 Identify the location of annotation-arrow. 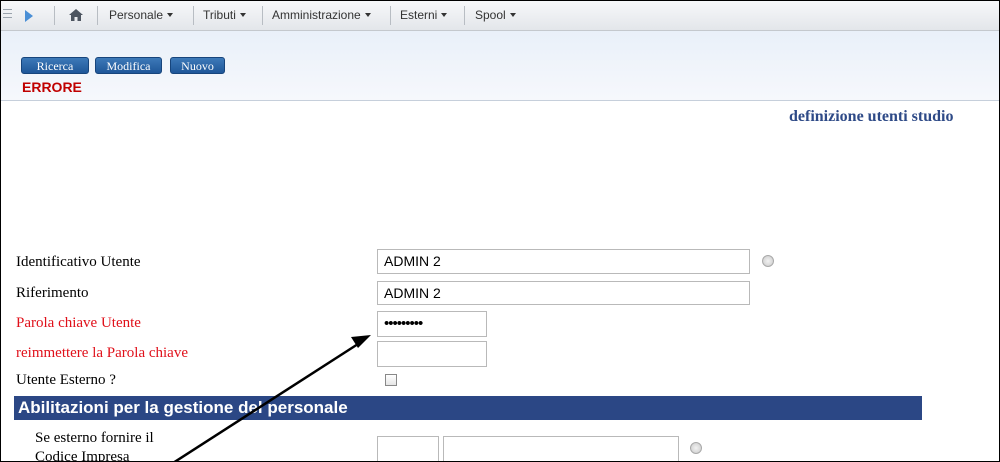
(272, 398).